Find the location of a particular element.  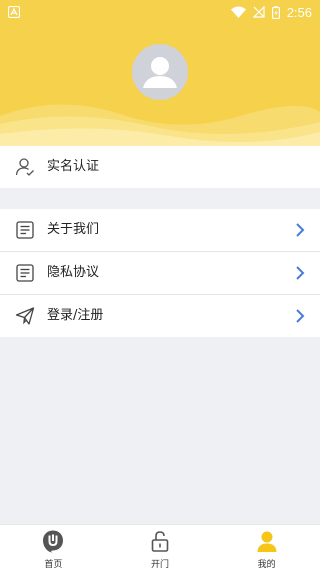

tab-open-door: 开门 is located at coordinates (160, 547).